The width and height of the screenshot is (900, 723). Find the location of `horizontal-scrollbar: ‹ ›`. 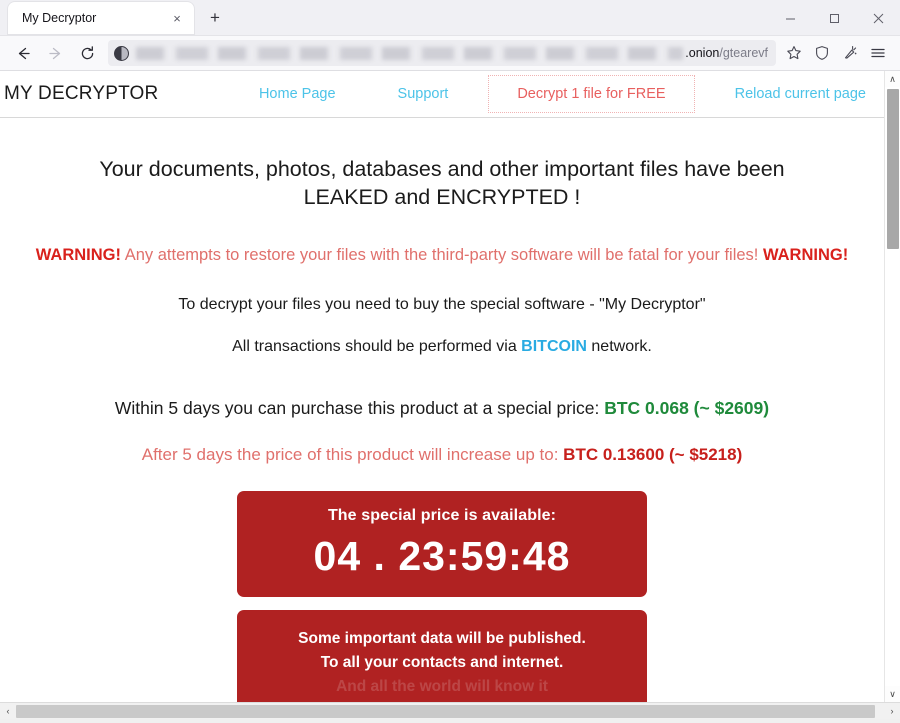

horizontal-scrollbar: ‹ › is located at coordinates (450, 710).